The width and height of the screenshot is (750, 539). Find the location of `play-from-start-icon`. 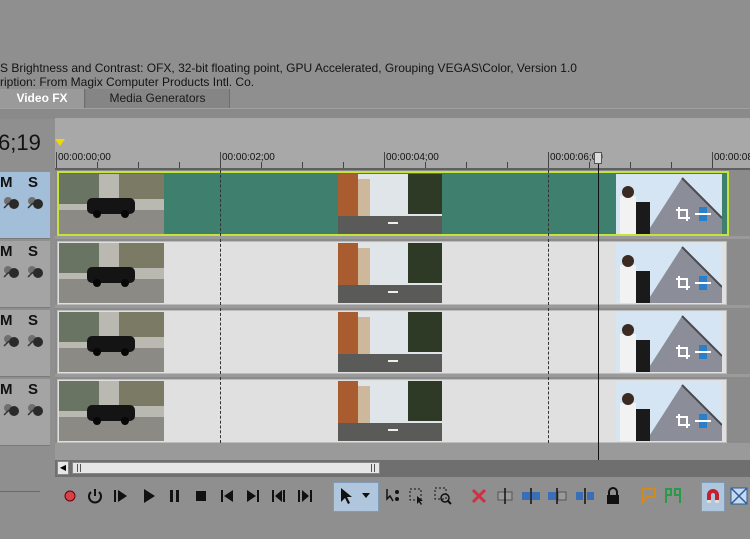

play-from-start-icon is located at coordinates (121, 496).